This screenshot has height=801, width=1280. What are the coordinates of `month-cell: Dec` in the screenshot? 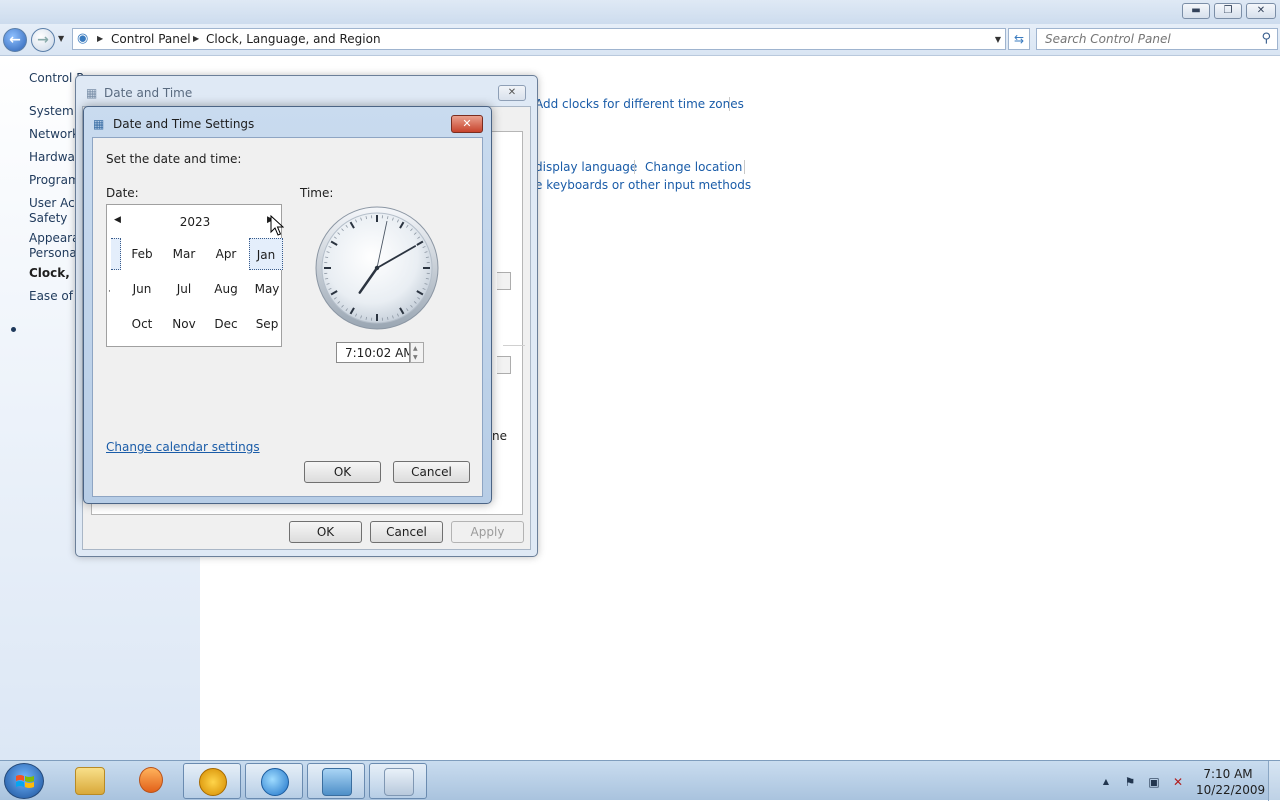 It's located at (226, 324).